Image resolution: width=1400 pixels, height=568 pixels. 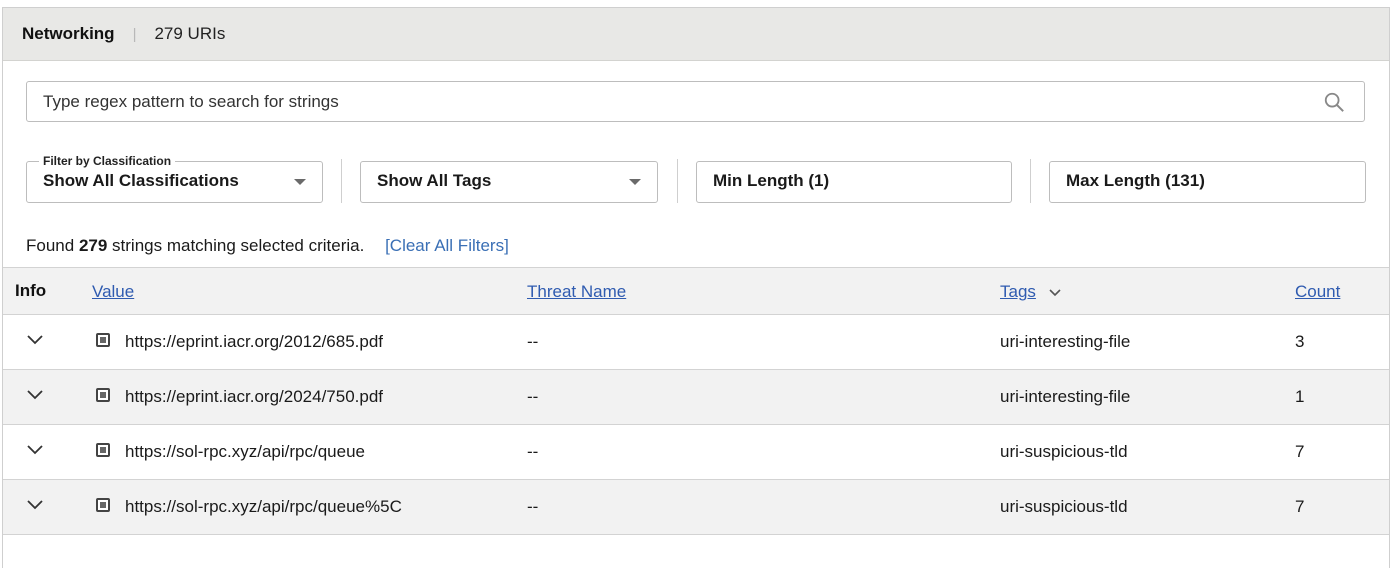 What do you see at coordinates (1334, 102) in the screenshot?
I see `search-icon` at bounding box center [1334, 102].